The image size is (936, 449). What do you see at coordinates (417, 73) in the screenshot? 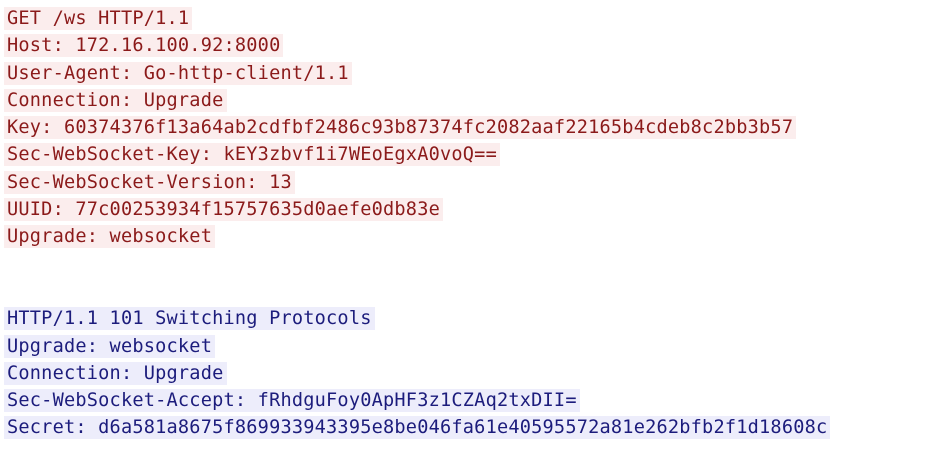
I see `request-header-user-agent: User-Agent: Go-http-client/1.1` at bounding box center [417, 73].